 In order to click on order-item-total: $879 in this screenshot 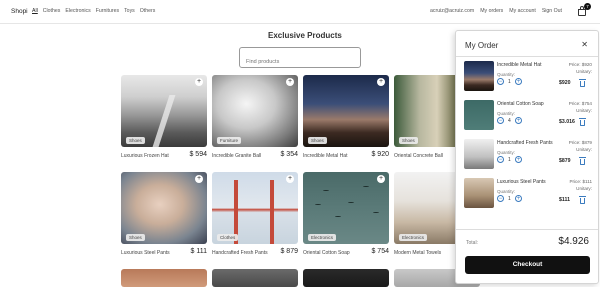, I will do `click(565, 161)`.